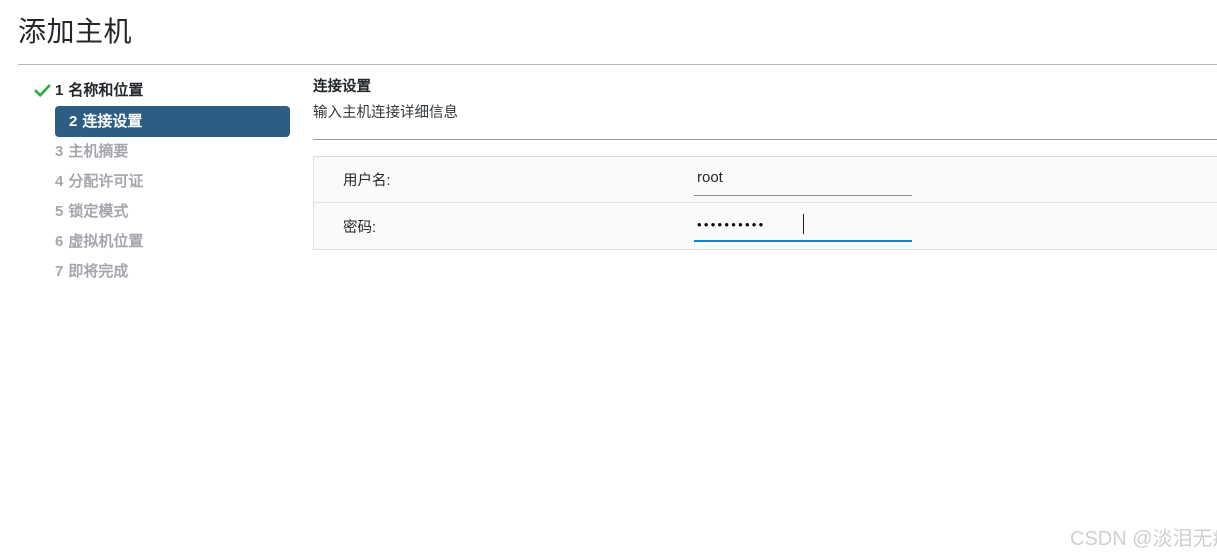 Image resolution: width=1217 pixels, height=554 pixels. I want to click on step-label: 分配许可证, so click(106, 181).